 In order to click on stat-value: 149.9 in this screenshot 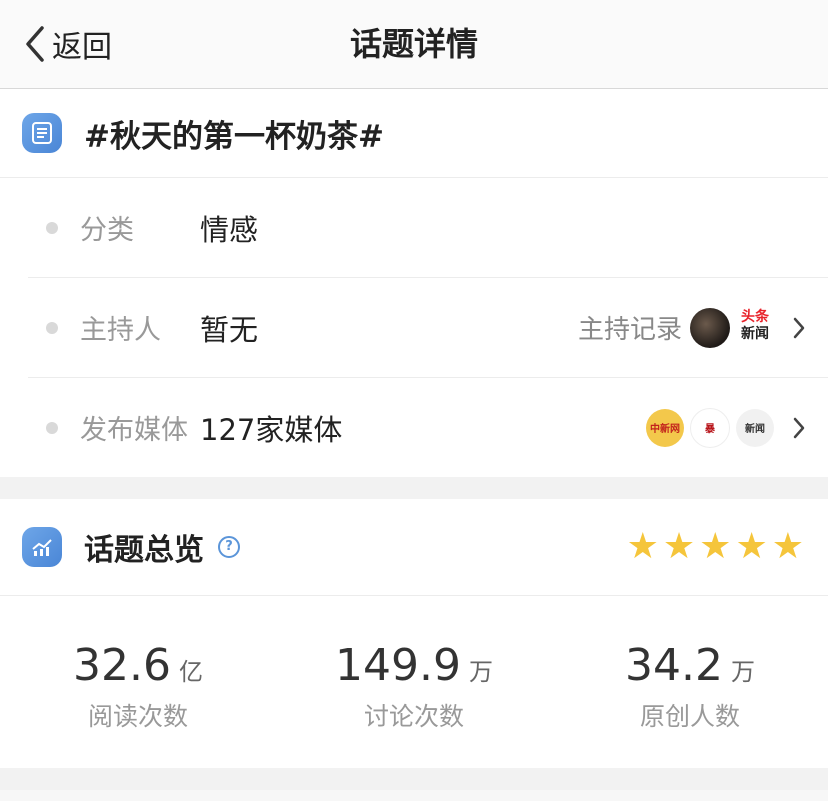, I will do `click(398, 665)`.